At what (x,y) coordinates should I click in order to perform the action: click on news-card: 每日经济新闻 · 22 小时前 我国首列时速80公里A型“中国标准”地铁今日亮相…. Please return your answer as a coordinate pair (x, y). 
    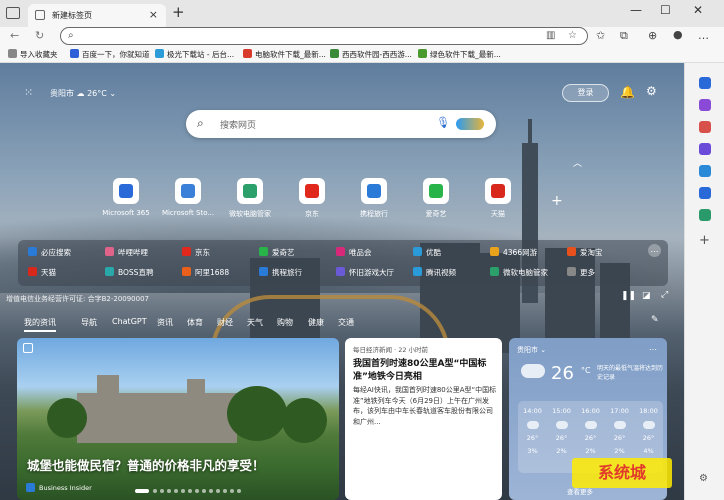
    Looking at the image, I should click on (423, 419).